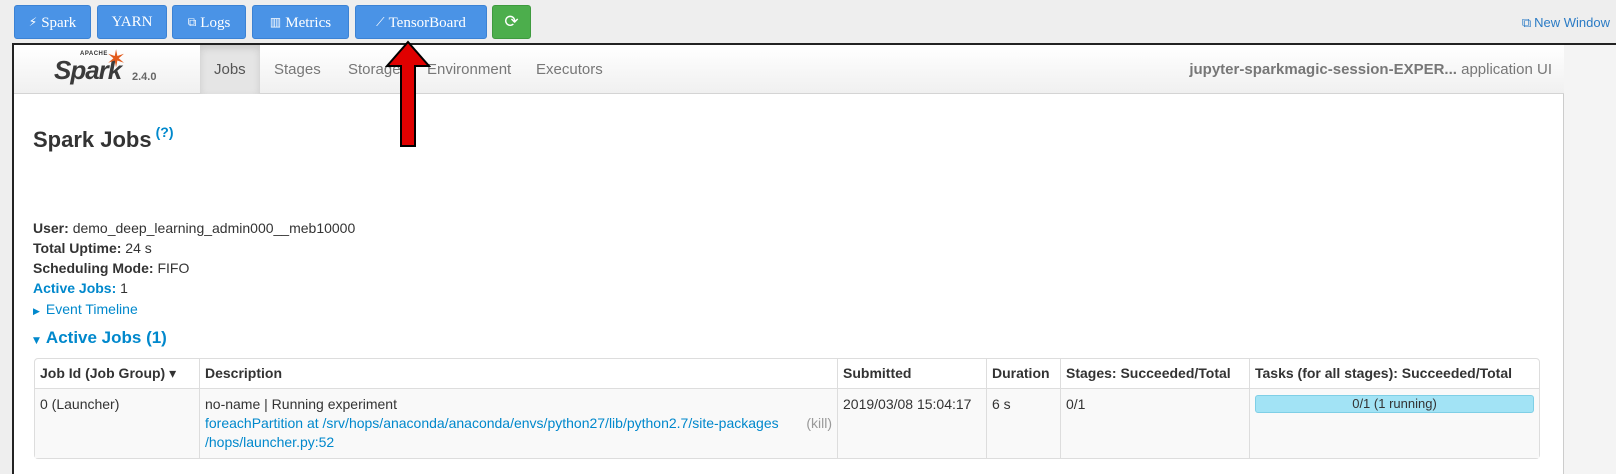 The image size is (1616, 474). I want to click on col-duration: Duration, so click(1023, 373).